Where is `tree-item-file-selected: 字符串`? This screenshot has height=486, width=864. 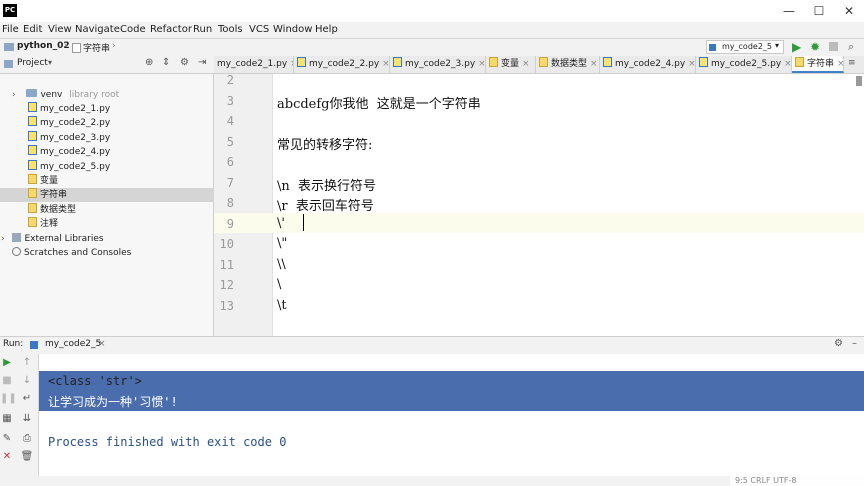
tree-item-file-selected: 字符串 is located at coordinates (120, 195).